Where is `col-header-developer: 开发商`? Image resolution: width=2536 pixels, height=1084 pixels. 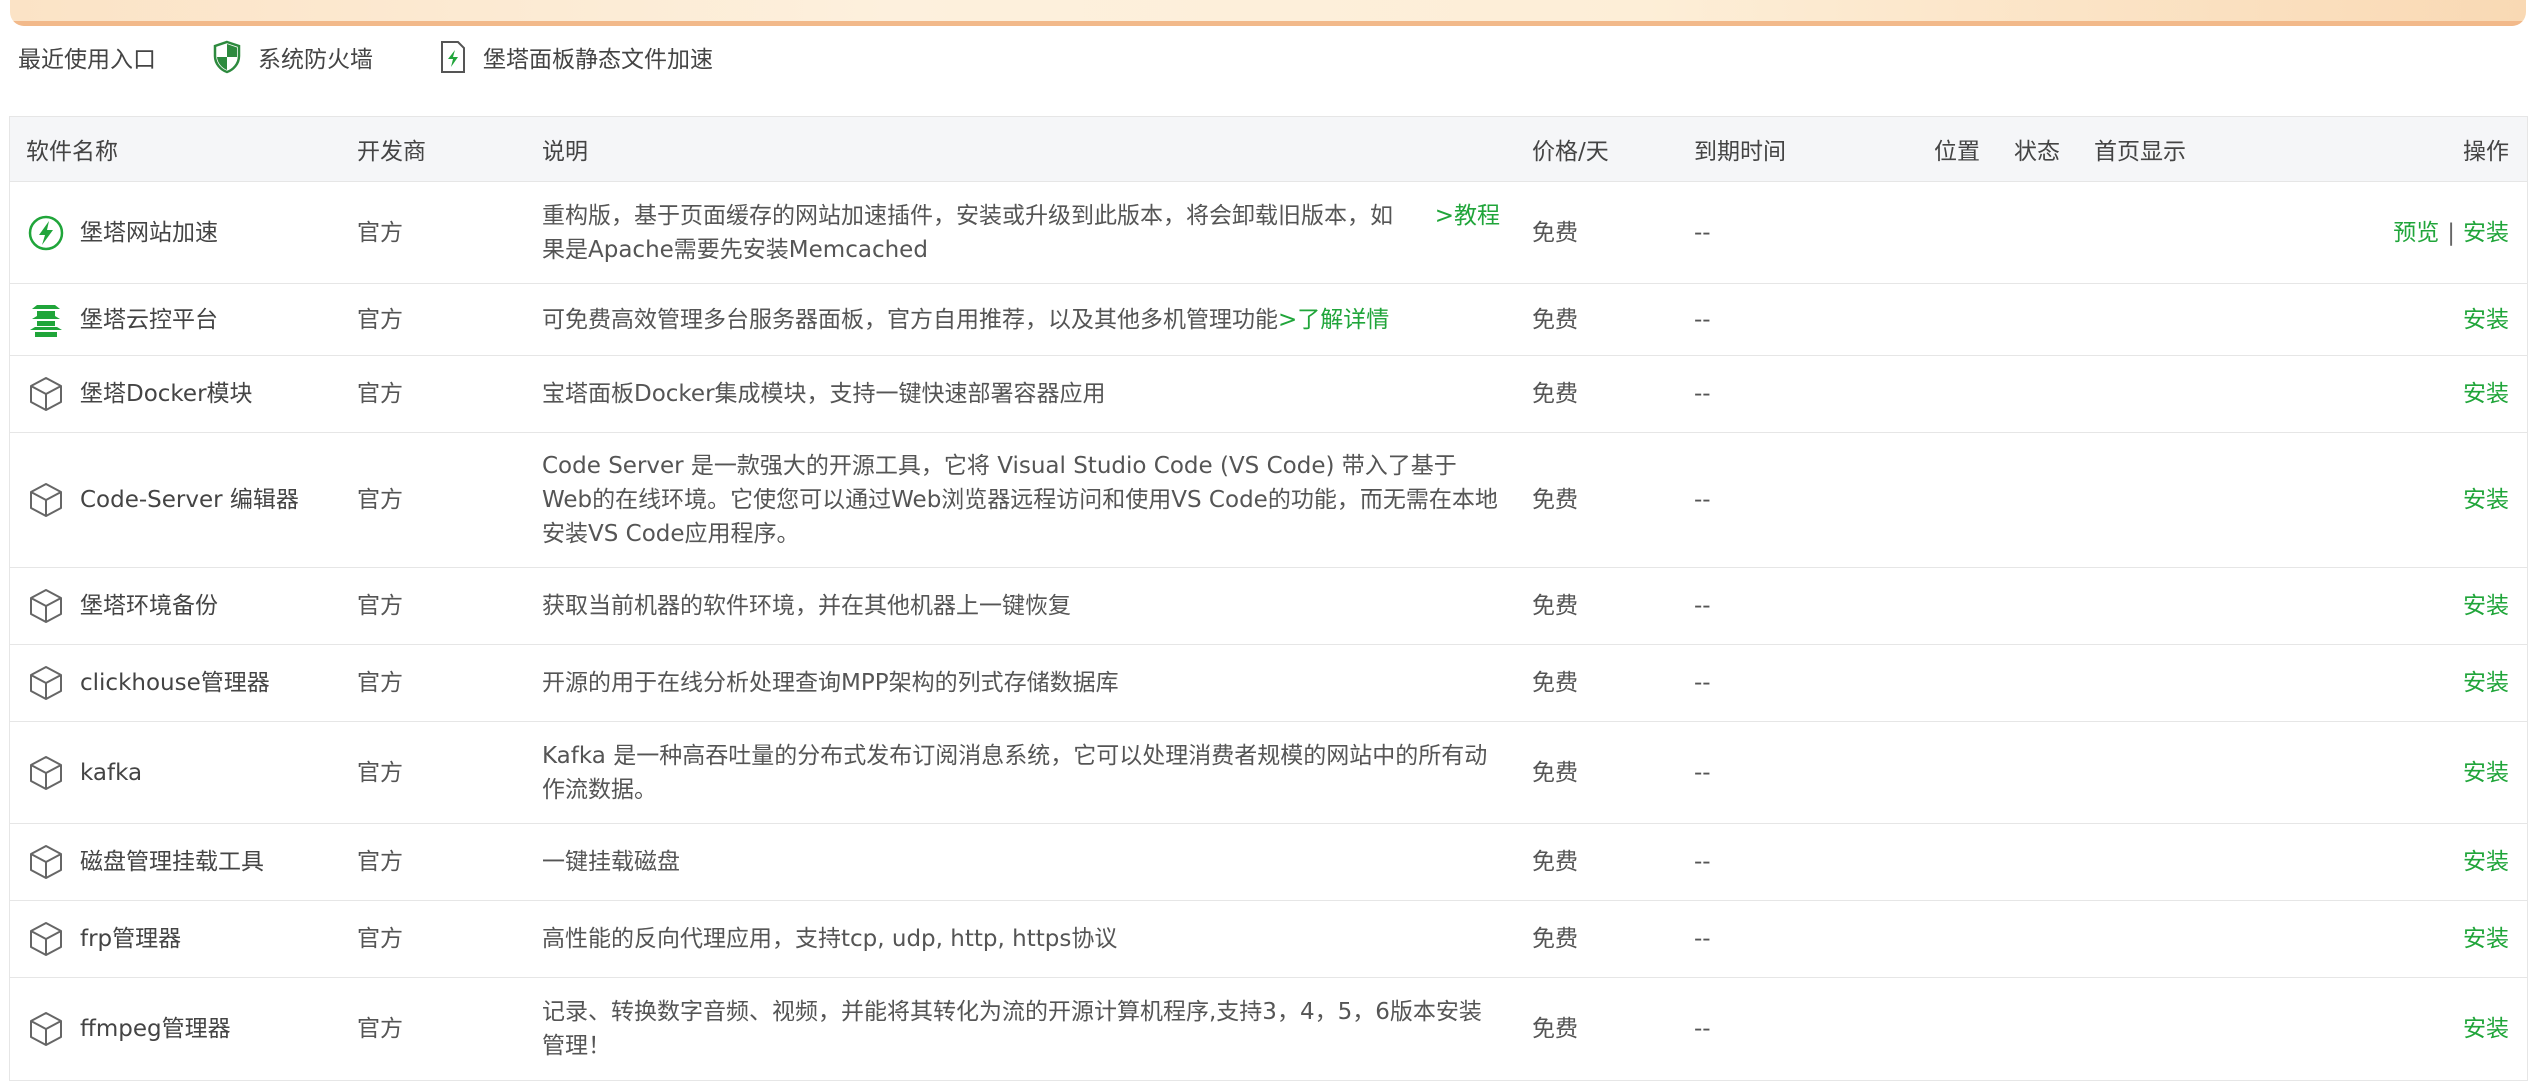
col-header-developer: 开发商 is located at coordinates (433, 149).